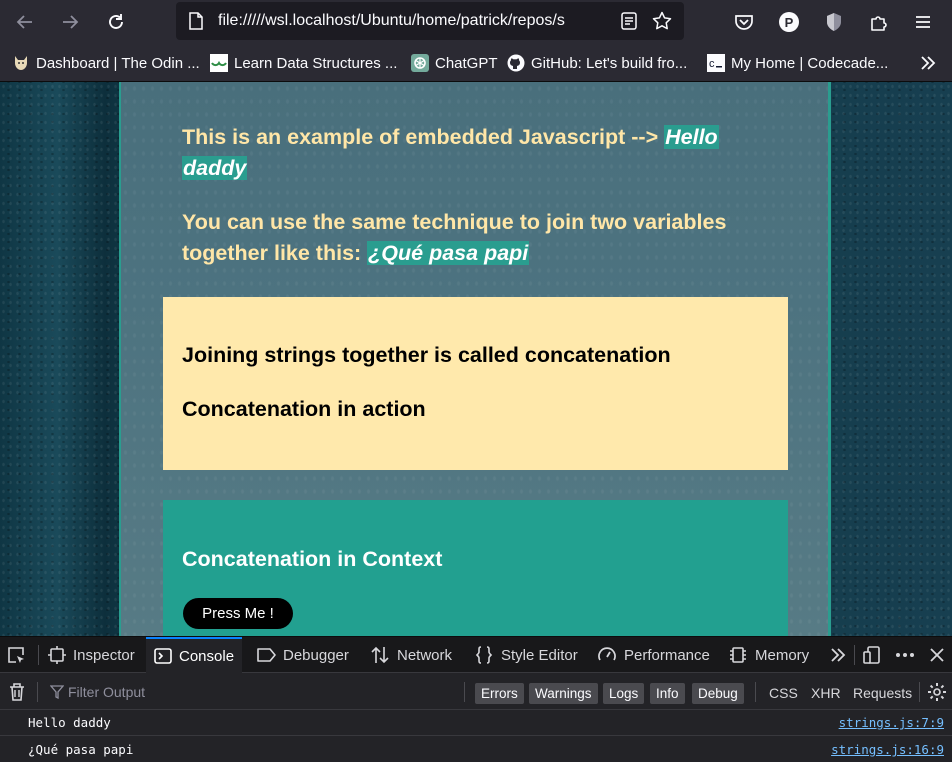 Image resolution: width=952 pixels, height=762 pixels. I want to click on forward-button, so click(70, 22).